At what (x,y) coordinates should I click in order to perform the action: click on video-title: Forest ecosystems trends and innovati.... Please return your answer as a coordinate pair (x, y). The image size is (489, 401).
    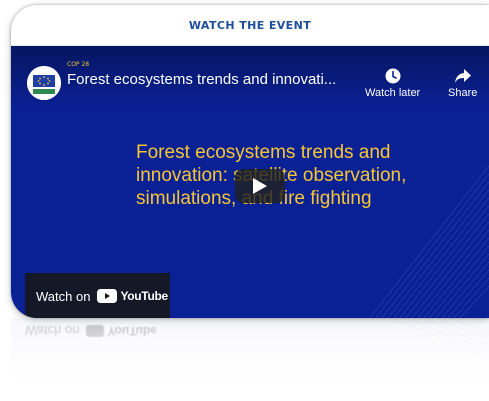
    Looking at the image, I should click on (217, 79).